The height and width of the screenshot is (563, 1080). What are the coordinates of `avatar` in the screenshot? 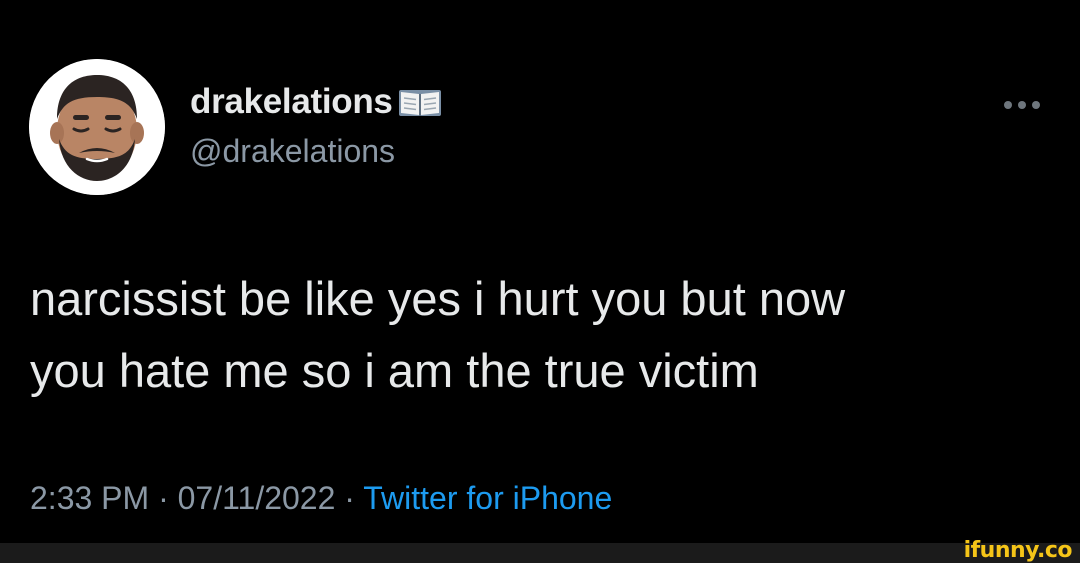 It's located at (97, 127).